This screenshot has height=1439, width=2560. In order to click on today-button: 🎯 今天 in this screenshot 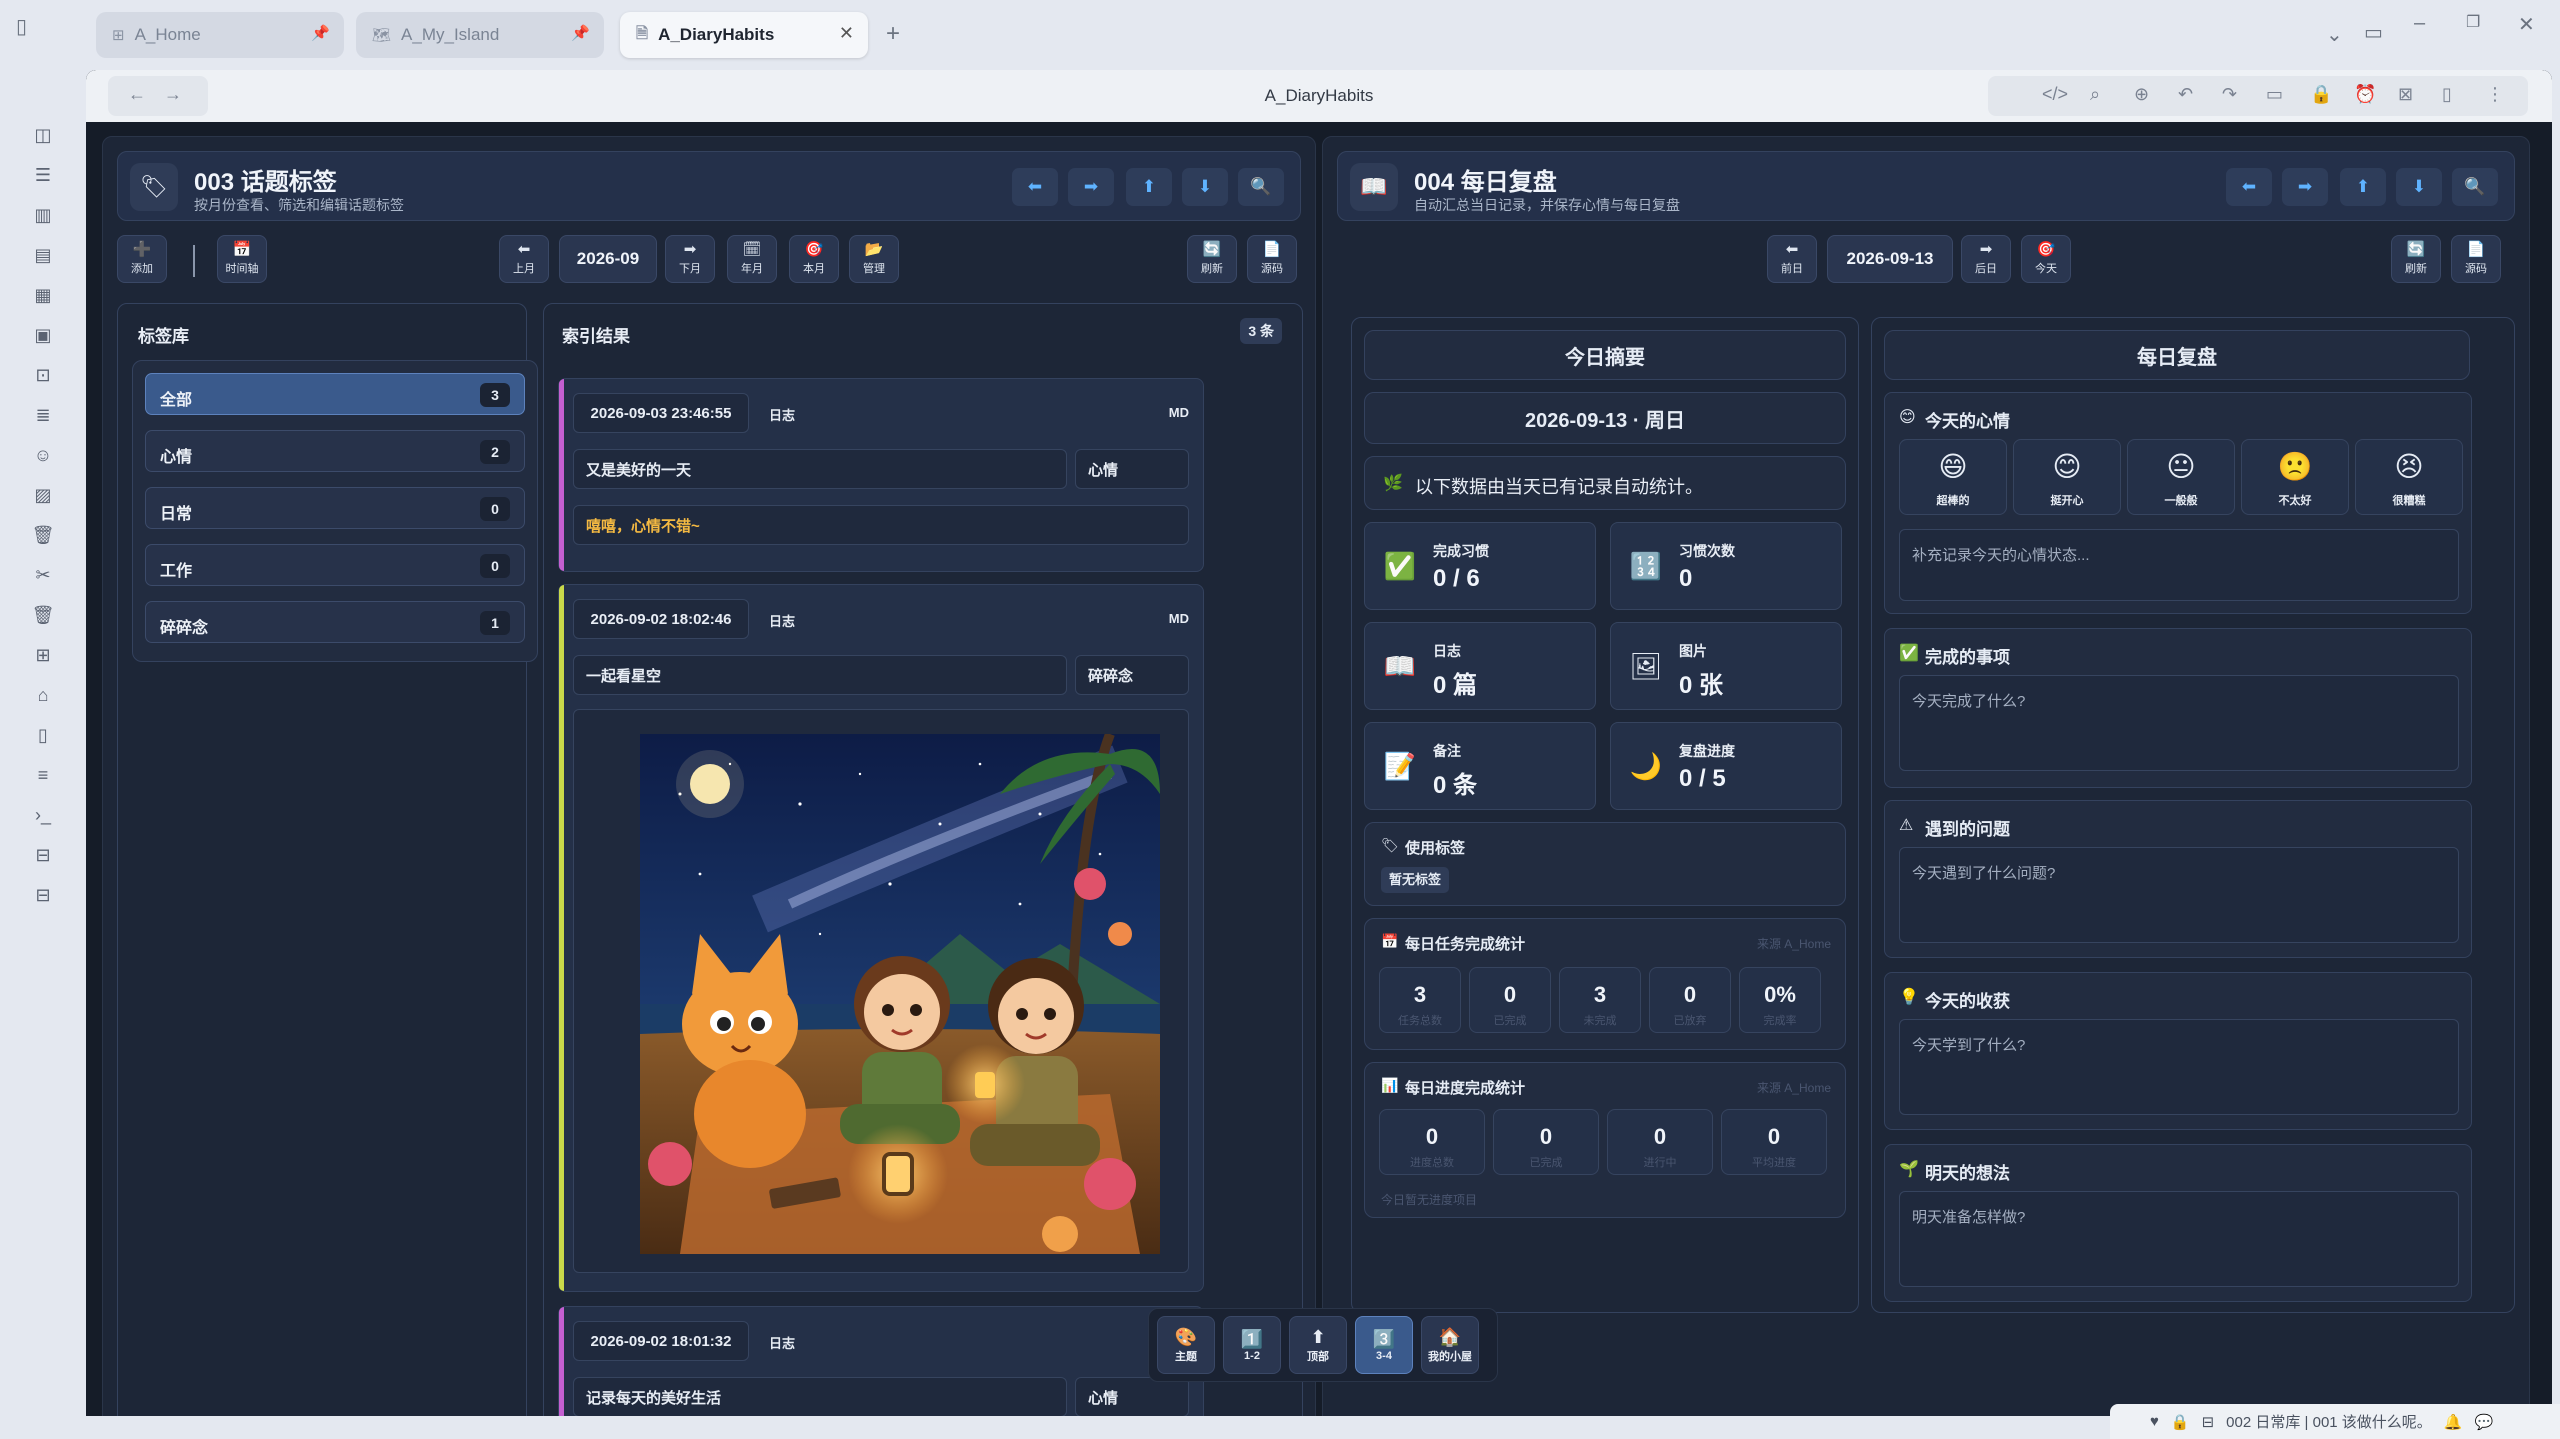, I will do `click(2046, 259)`.